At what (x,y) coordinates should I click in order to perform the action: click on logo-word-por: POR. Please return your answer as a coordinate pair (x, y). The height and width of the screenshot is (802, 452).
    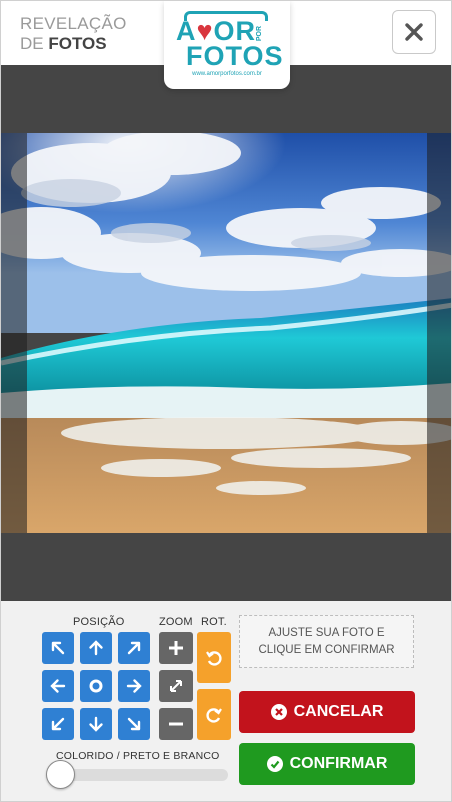
    Looking at the image, I should click on (259, 34).